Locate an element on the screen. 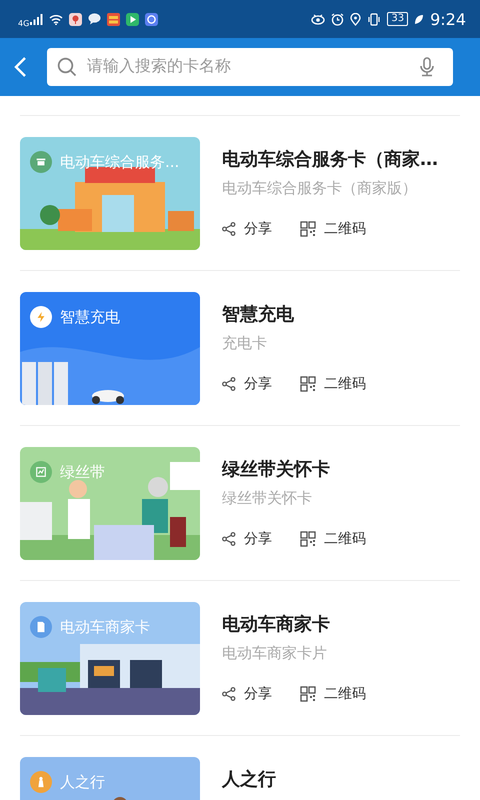  app-icon is located at coordinates (113, 19).